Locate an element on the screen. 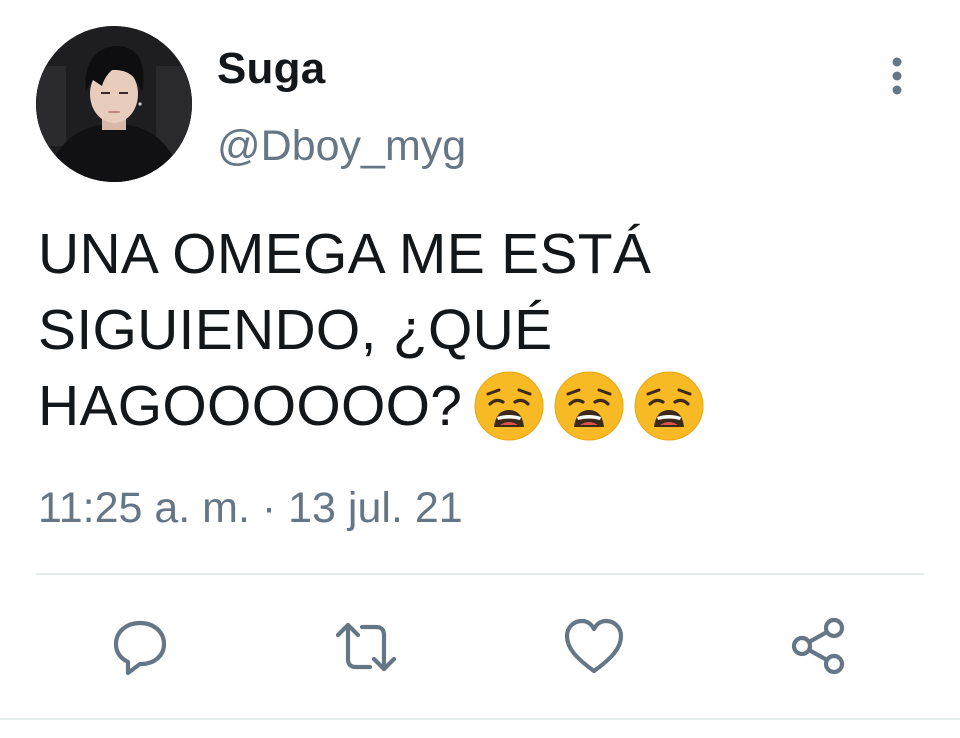  more-options-button is located at coordinates (897, 77).